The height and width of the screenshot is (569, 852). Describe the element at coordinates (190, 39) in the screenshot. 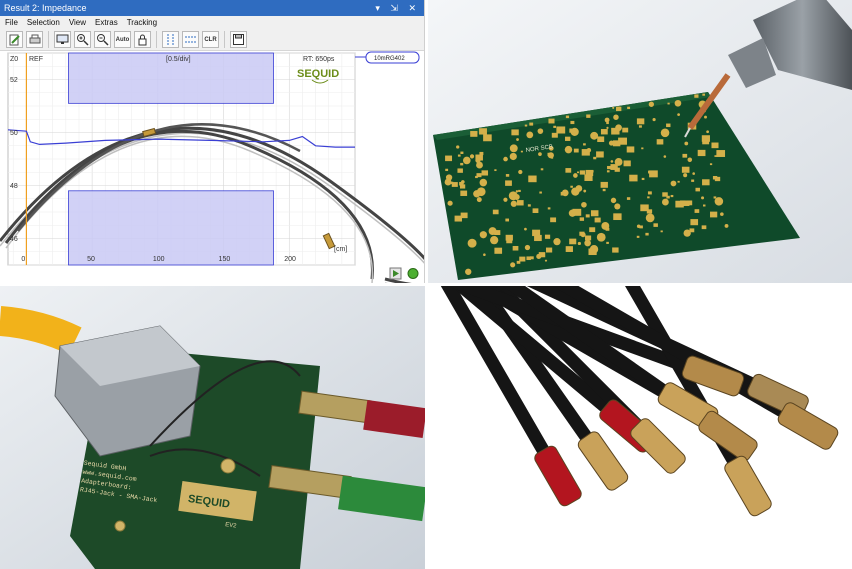

I see `grid-icon` at that location.